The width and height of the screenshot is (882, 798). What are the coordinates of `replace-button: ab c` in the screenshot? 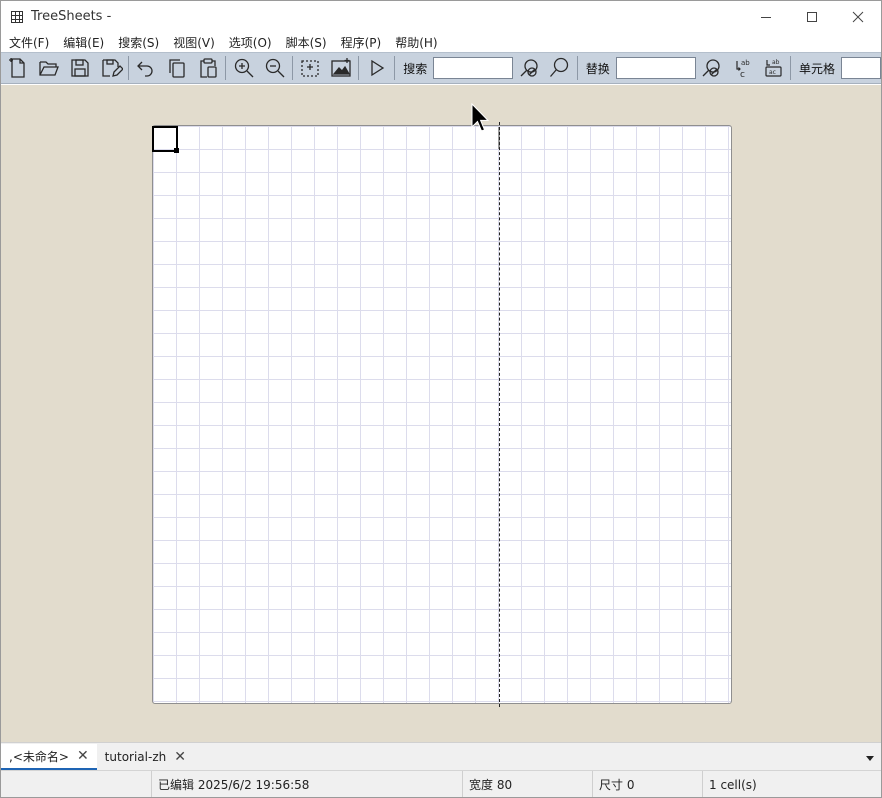 It's located at (742, 68).